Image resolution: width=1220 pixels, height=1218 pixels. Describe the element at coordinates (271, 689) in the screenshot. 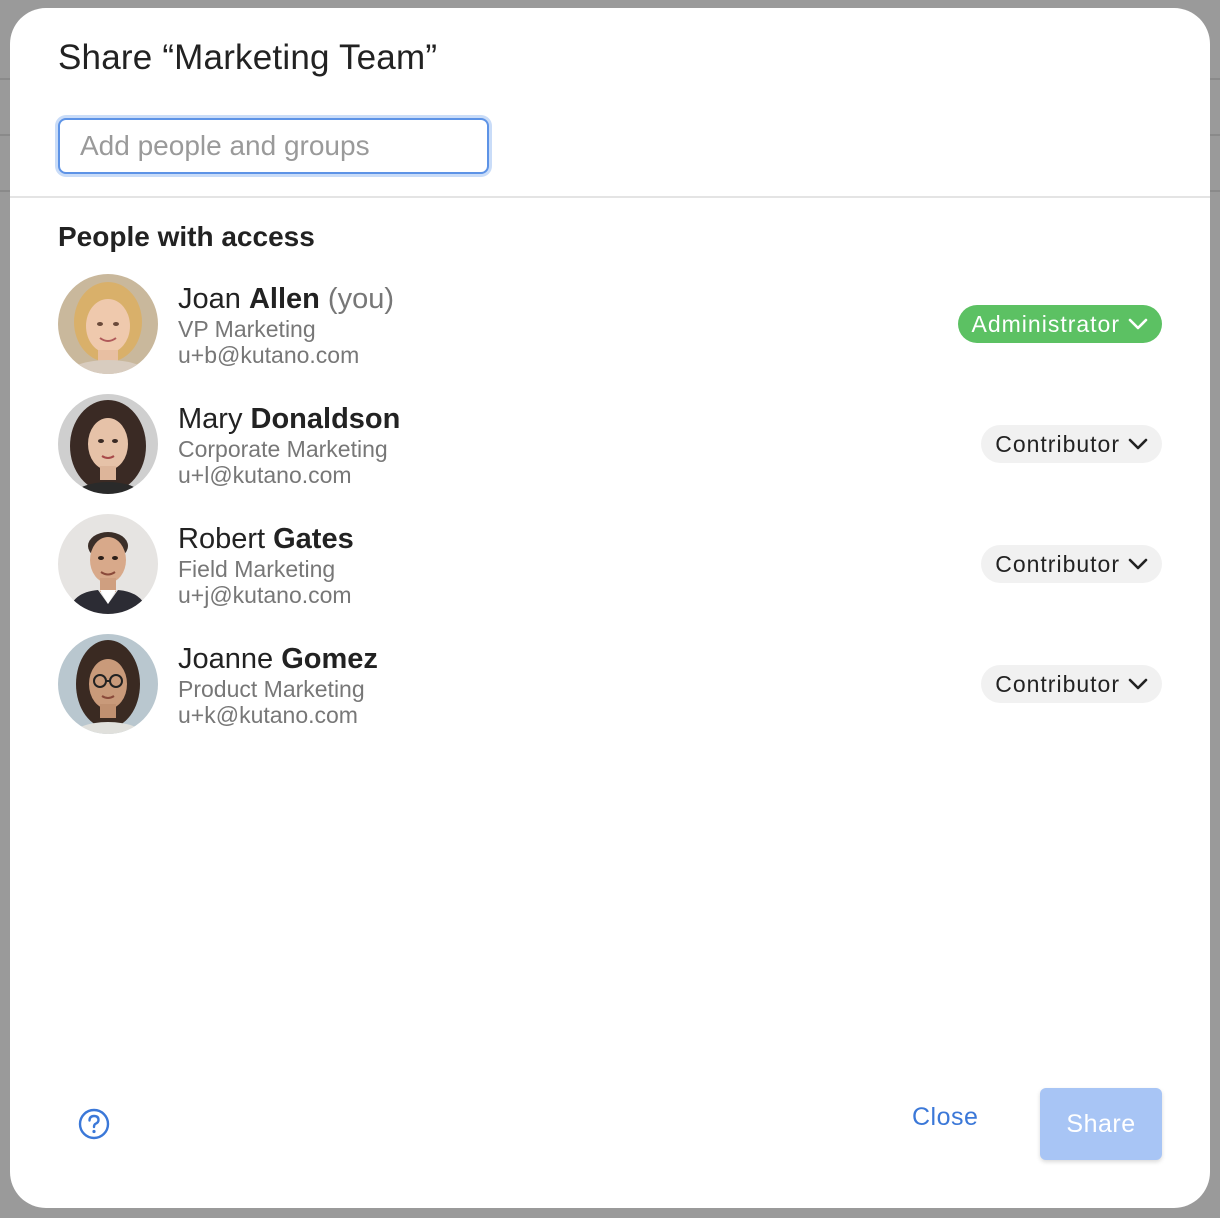

I see `person-title: Product Marketing` at that location.